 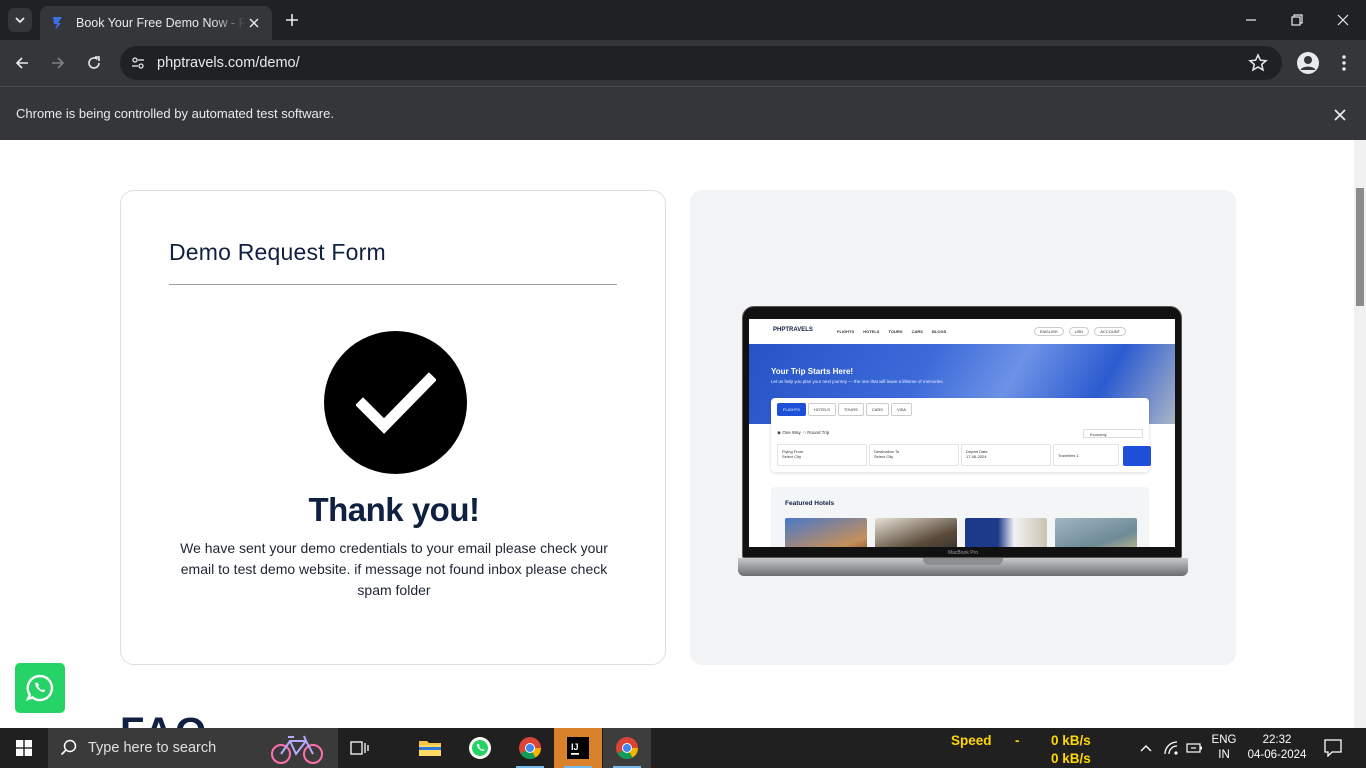 I want to click on browser-tab: Book Your Free Demo Now - PHPTRAVELS, so click(x=156, y=23).